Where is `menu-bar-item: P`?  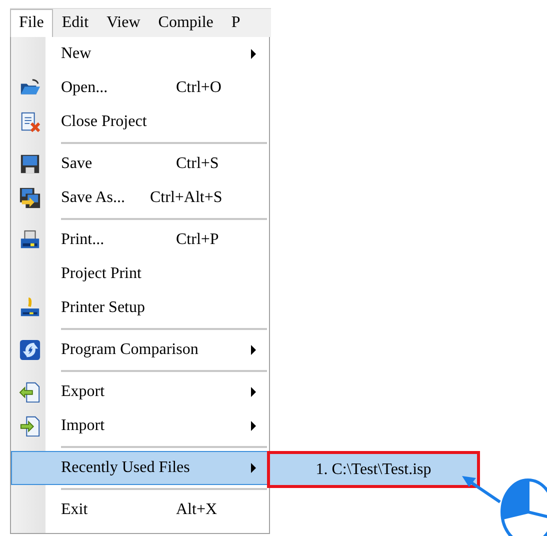 menu-bar-item: P is located at coordinates (236, 23).